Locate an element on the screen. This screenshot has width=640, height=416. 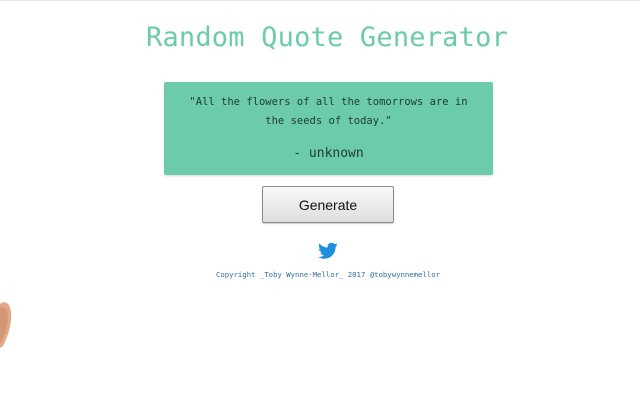
hand-image is located at coordinates (6, 325).